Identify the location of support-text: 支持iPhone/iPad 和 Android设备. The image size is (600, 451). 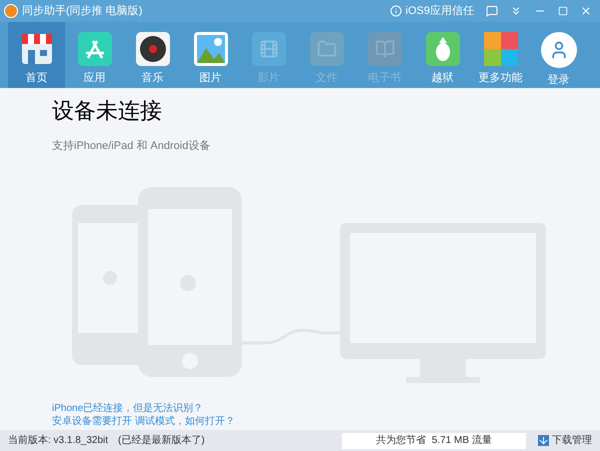
(132, 146).